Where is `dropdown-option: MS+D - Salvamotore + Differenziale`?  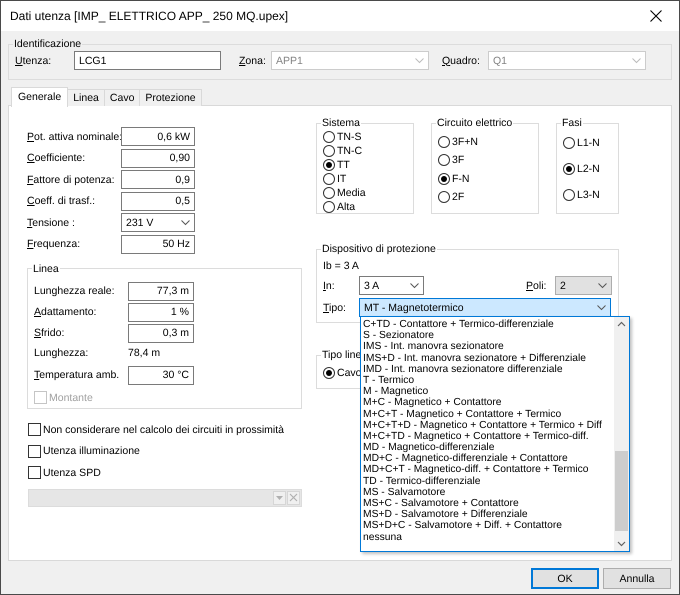
dropdown-option: MS+D - Salvamotore + Differenziale is located at coordinates (488, 514).